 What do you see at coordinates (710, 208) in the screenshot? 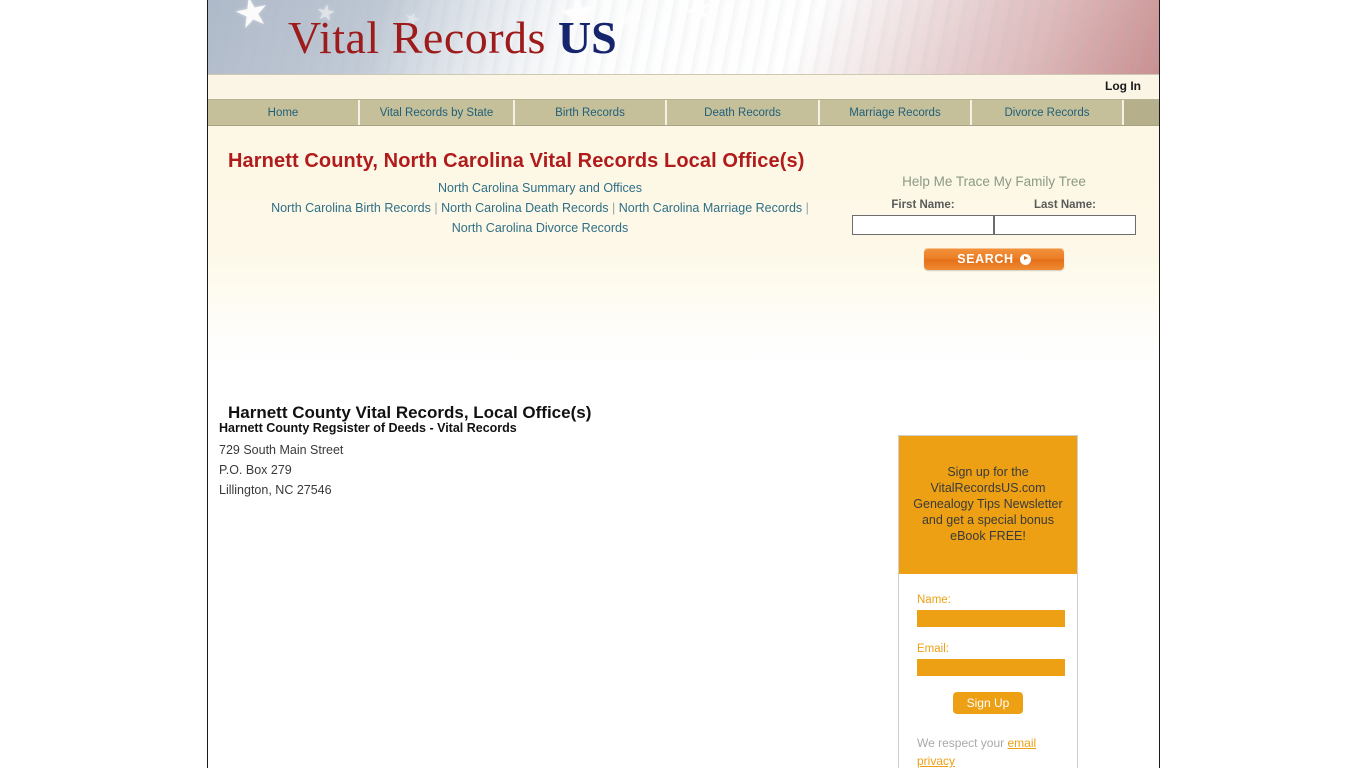
I see `link-state-marriage-records: North Carolina Marriage Records` at bounding box center [710, 208].